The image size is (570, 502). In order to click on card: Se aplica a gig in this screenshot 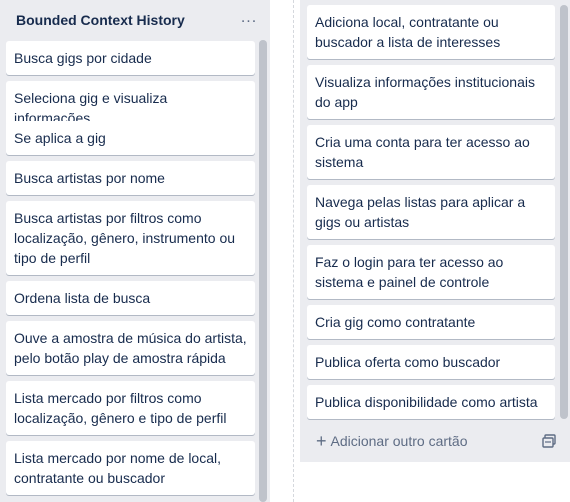, I will do `click(130, 138)`.